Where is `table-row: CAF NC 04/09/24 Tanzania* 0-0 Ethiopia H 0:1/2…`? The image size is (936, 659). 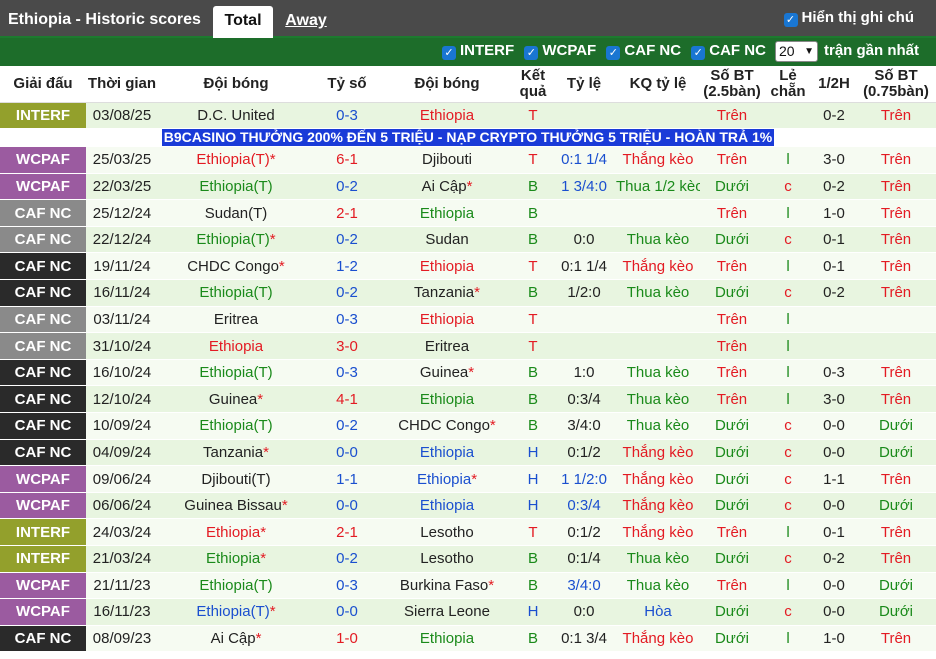
table-row: CAF NC 04/09/24 Tanzania* 0-0 Ethiopia H 0:1/2… is located at coordinates (468, 453).